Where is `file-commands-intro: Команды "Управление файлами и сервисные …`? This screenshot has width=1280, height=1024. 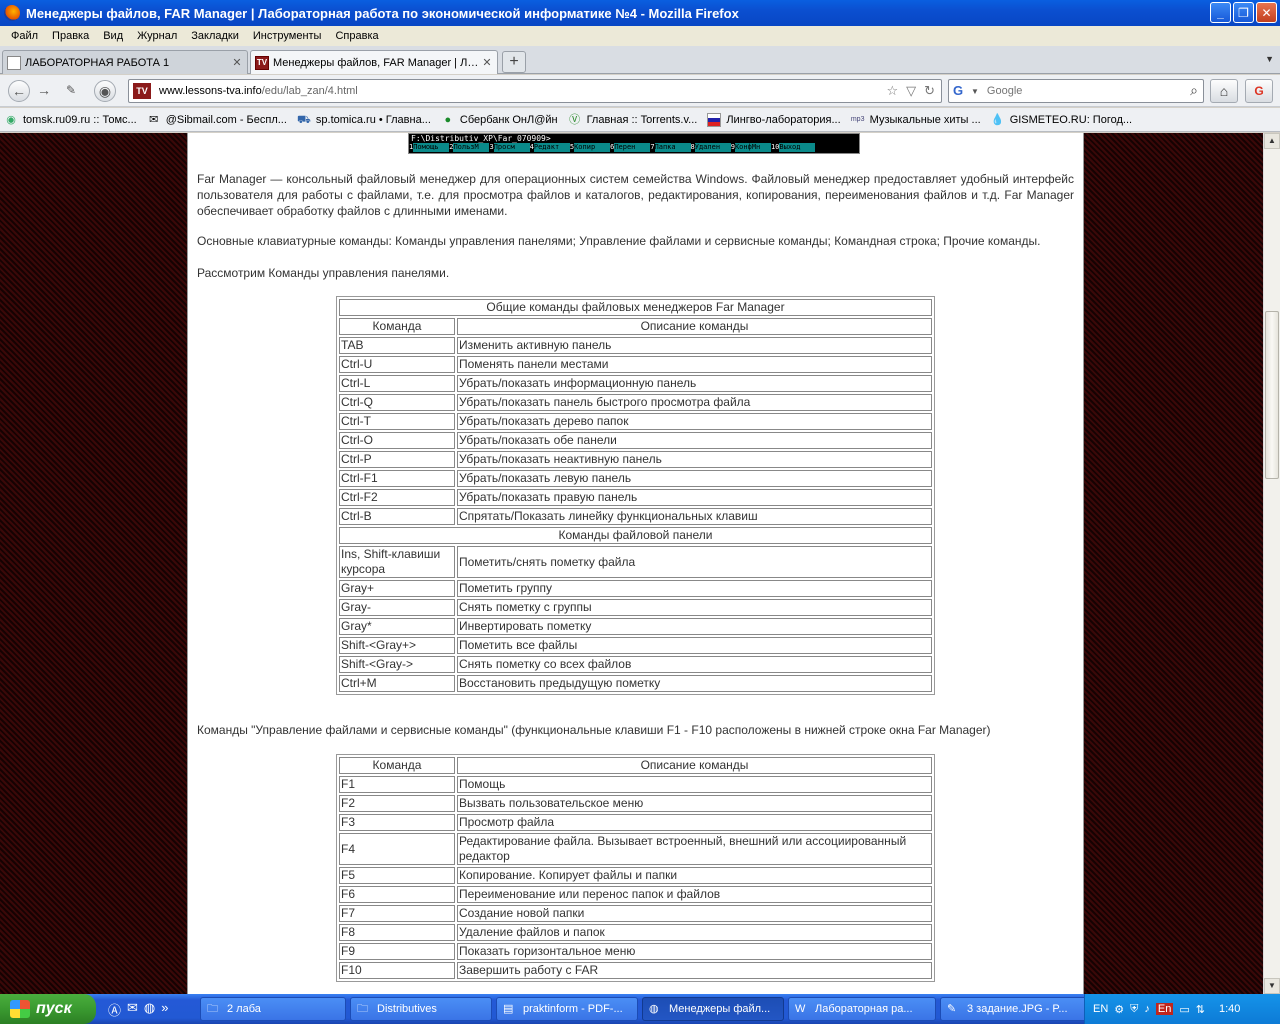
file-commands-intro: Команды "Управление файлами и сервисные … is located at coordinates (594, 730).